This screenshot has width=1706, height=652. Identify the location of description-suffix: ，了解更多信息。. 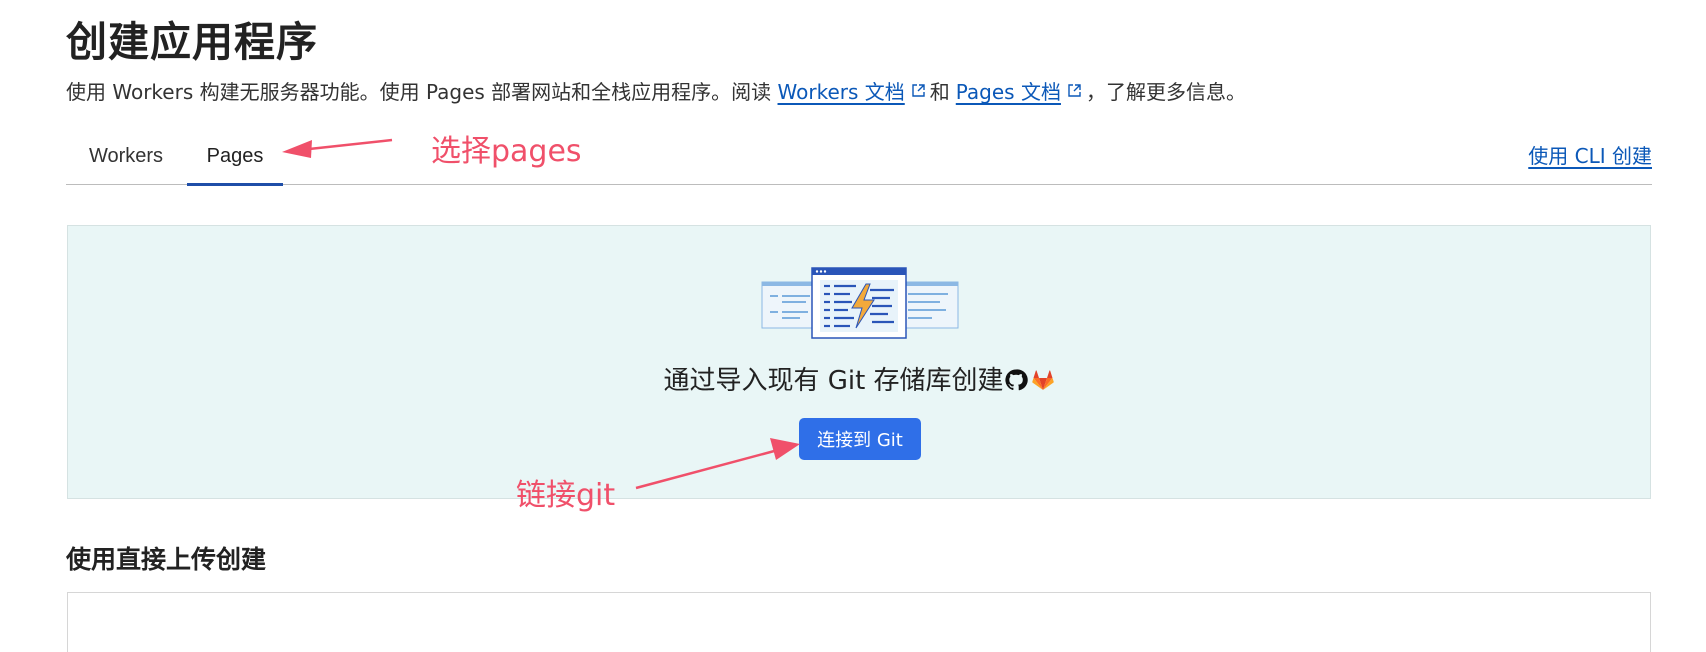
(1165, 92).